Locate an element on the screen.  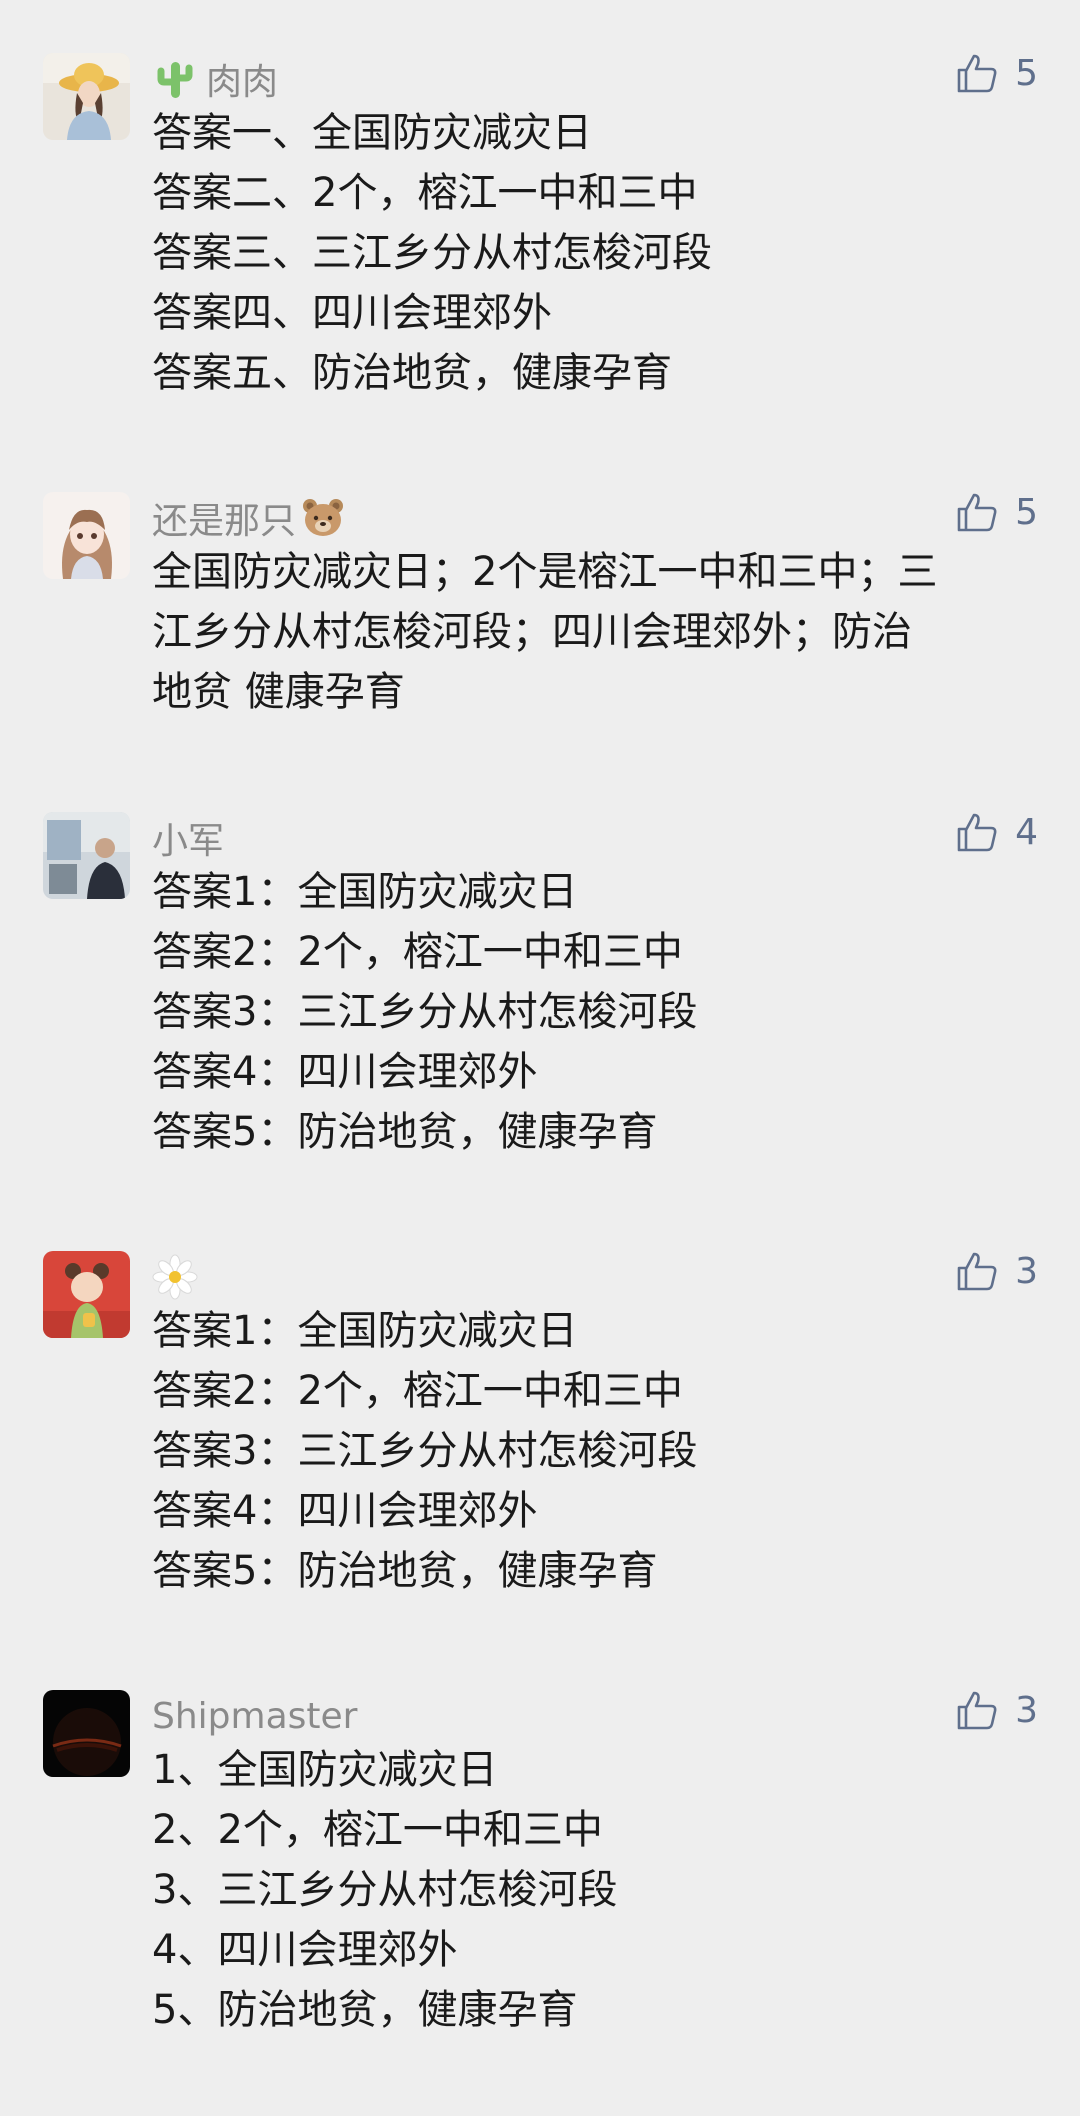
avatar-dark-eclipse-icon is located at coordinates (86, 1733).